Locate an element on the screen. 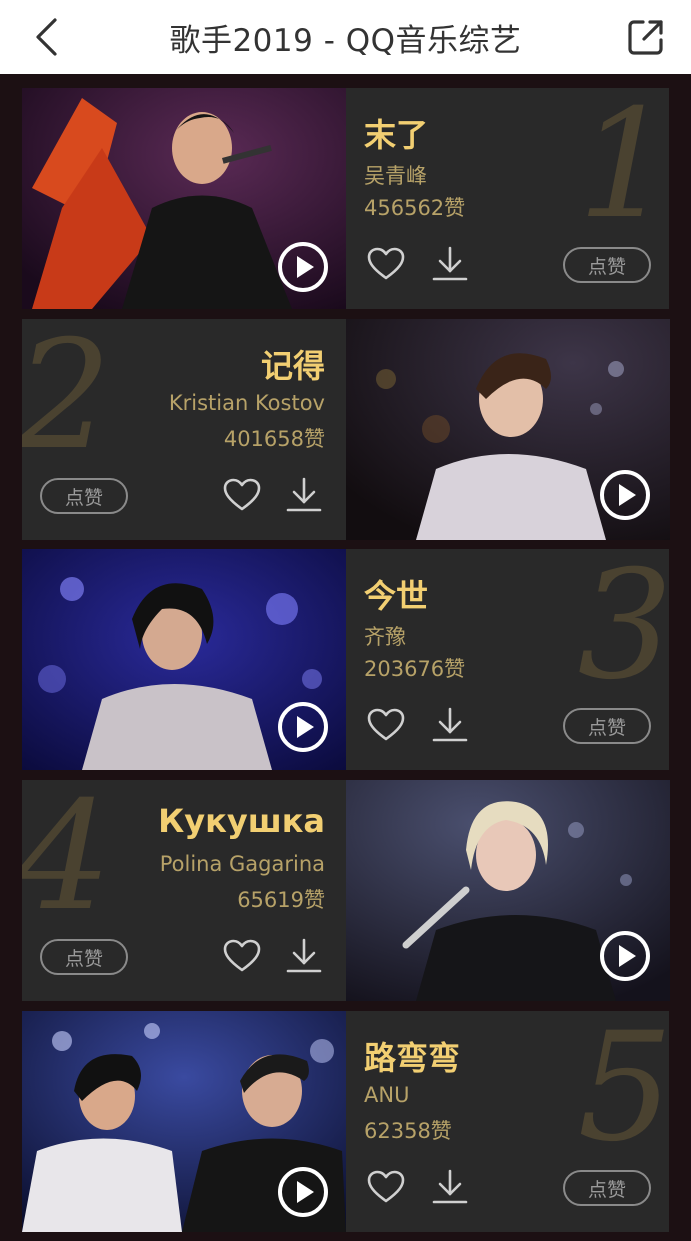 This screenshot has width=691, height=1241. like-count: 401658赞 is located at coordinates (274, 439).